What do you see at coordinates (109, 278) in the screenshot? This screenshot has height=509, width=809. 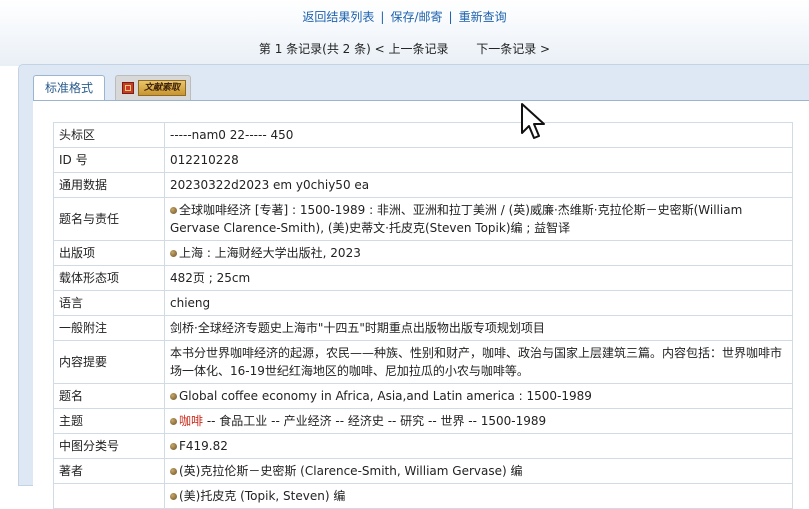 I see `field-label: 载体形态项` at bounding box center [109, 278].